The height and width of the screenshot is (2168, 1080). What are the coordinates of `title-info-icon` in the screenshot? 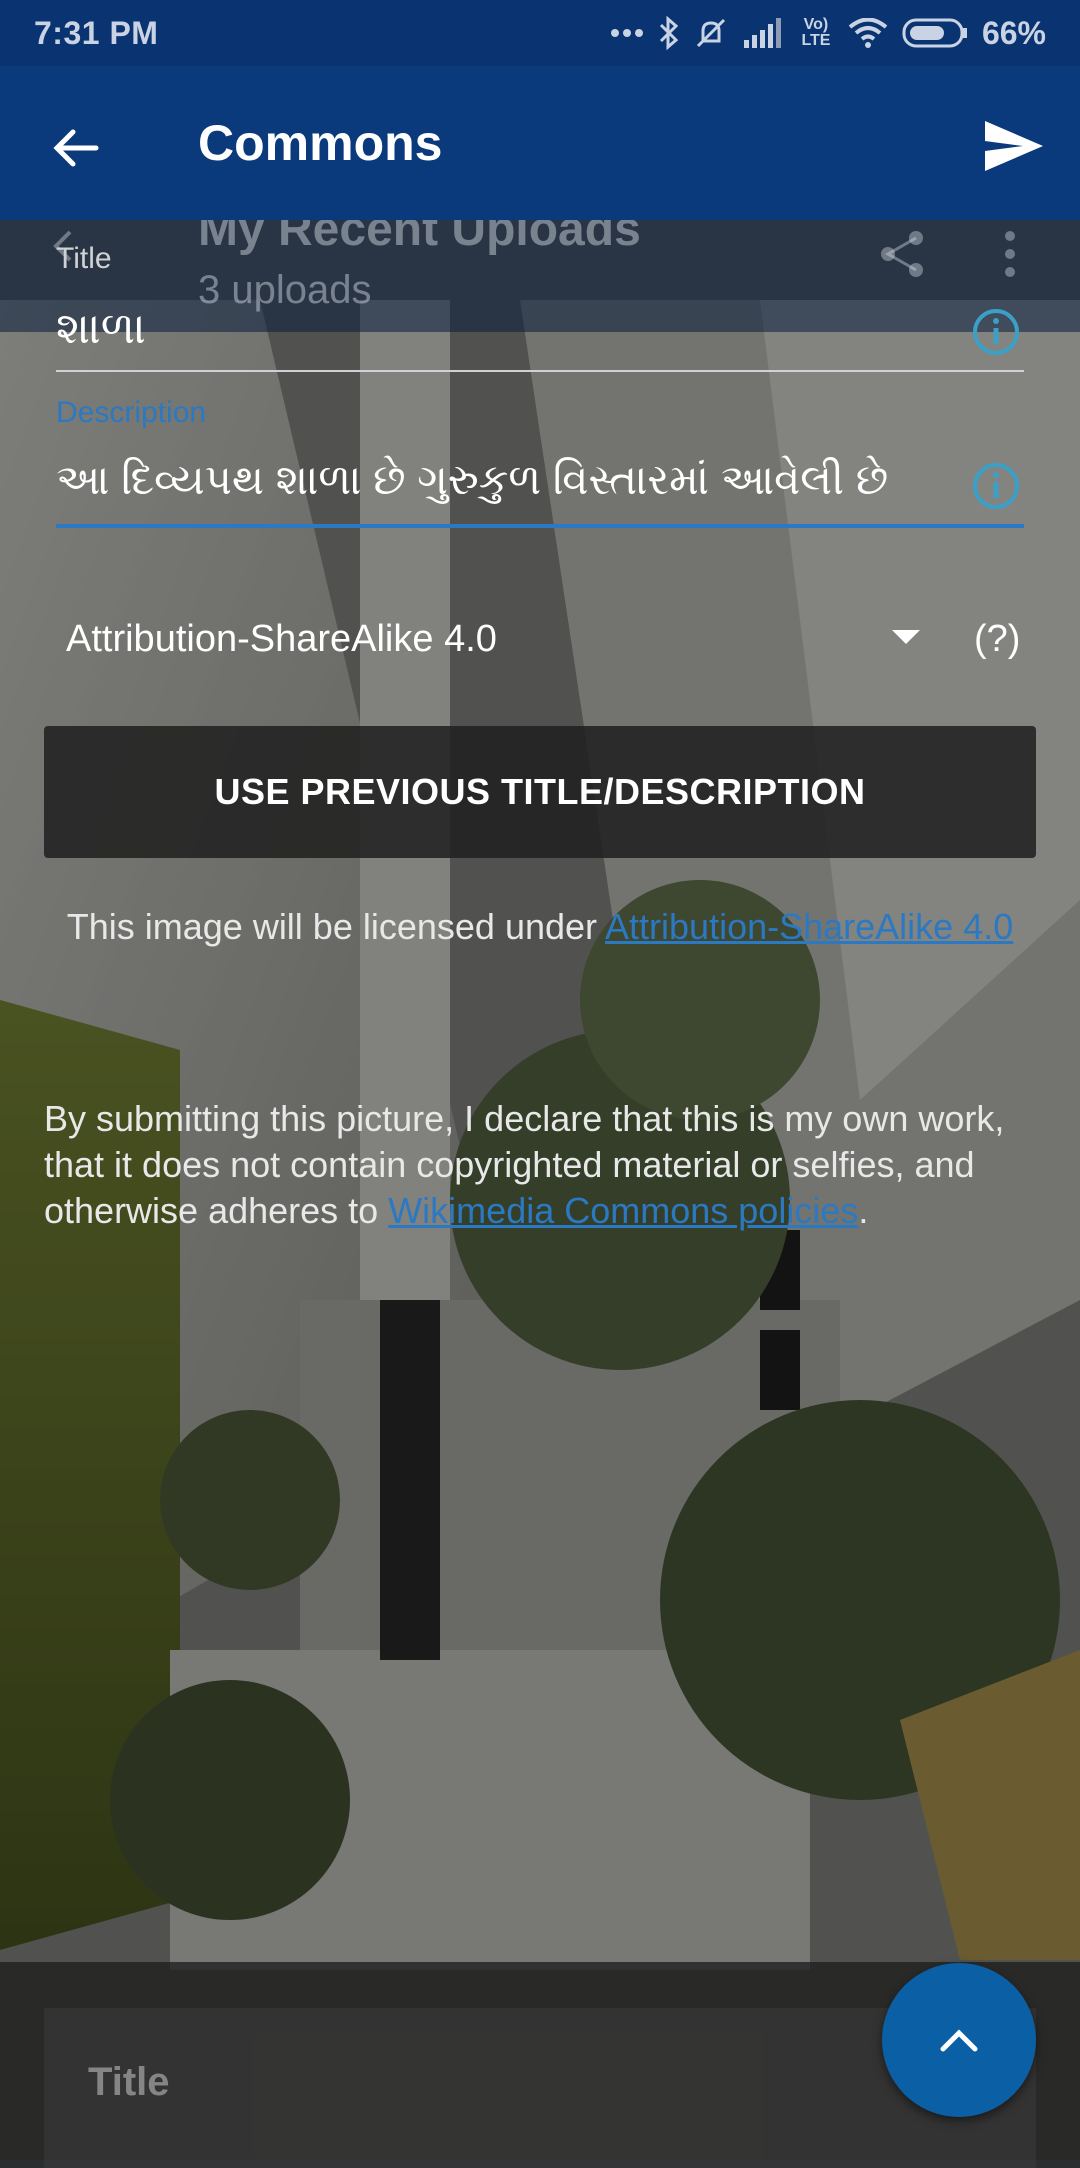 It's located at (996, 332).